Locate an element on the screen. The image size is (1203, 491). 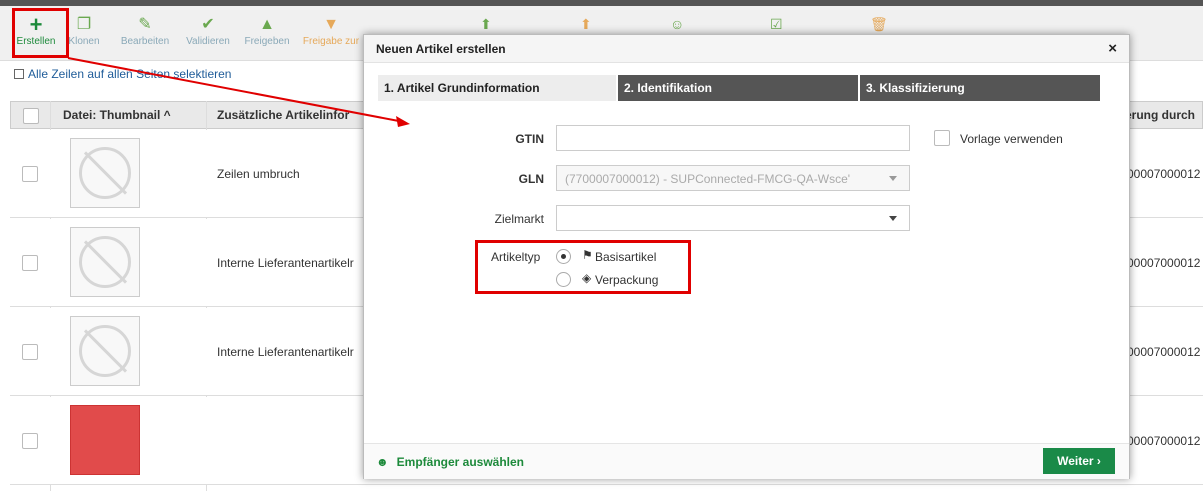
gln-label: GLN is located at coordinates (531, 179).